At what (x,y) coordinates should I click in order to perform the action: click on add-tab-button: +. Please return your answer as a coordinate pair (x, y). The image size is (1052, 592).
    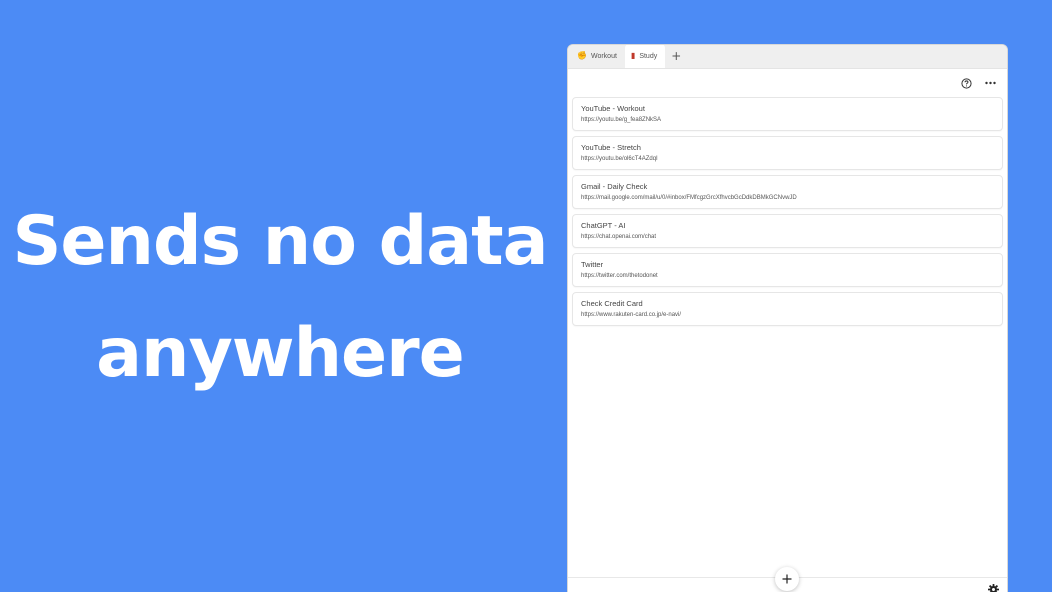
    Looking at the image, I should click on (676, 56).